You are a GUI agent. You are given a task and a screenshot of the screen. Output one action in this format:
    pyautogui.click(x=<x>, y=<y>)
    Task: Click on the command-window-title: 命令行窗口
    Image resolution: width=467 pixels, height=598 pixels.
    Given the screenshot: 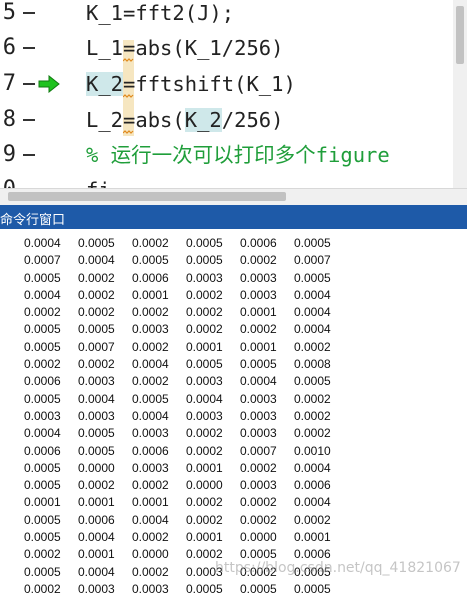 What is the action you would take?
    pyautogui.click(x=33, y=220)
    